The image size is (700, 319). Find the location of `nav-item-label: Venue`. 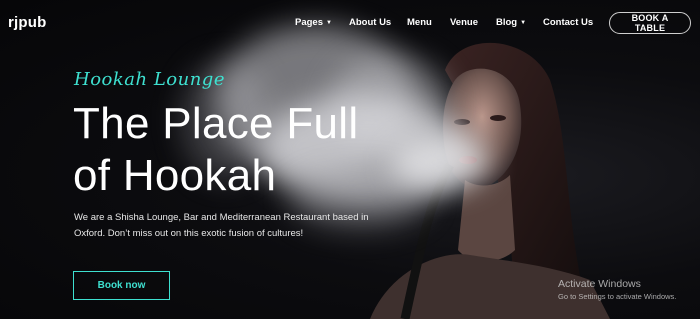

nav-item-label: Venue is located at coordinates (464, 22).